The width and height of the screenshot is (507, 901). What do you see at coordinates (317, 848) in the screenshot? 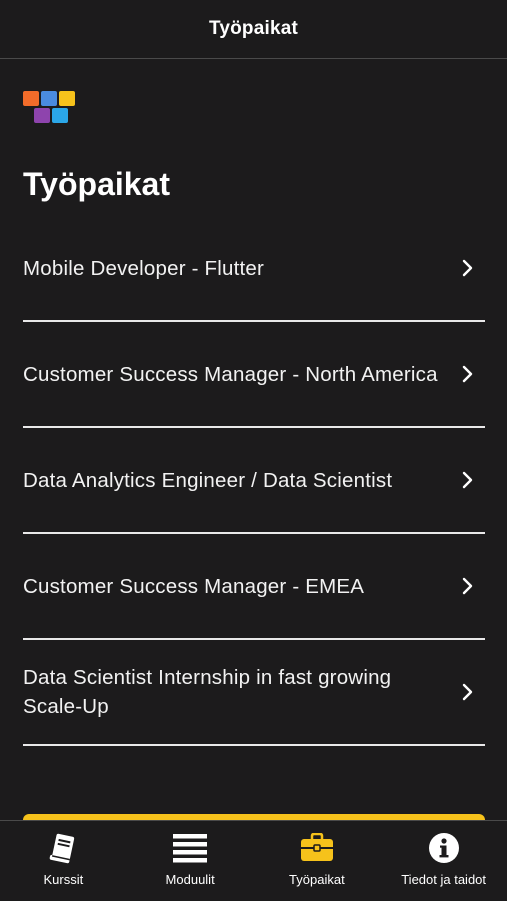
I see `briefcase-icon` at bounding box center [317, 848].